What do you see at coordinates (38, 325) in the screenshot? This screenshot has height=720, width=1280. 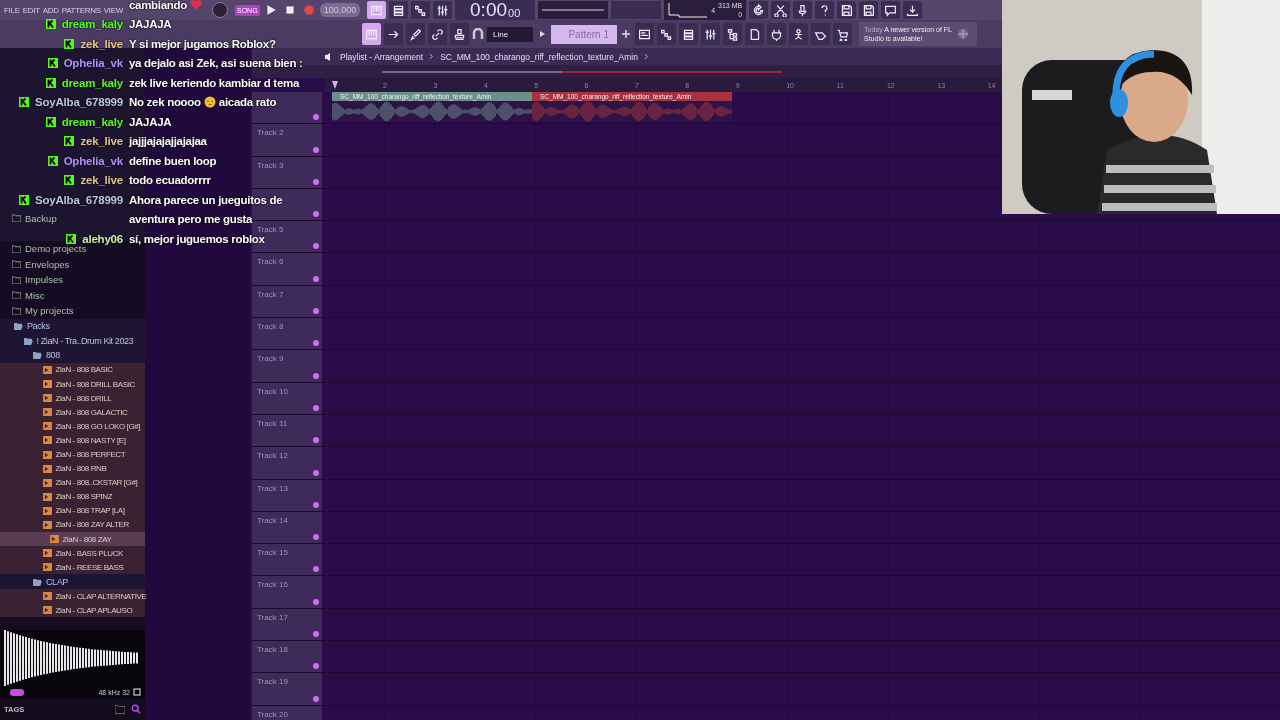 I see `browser-item: Packs` at bounding box center [38, 325].